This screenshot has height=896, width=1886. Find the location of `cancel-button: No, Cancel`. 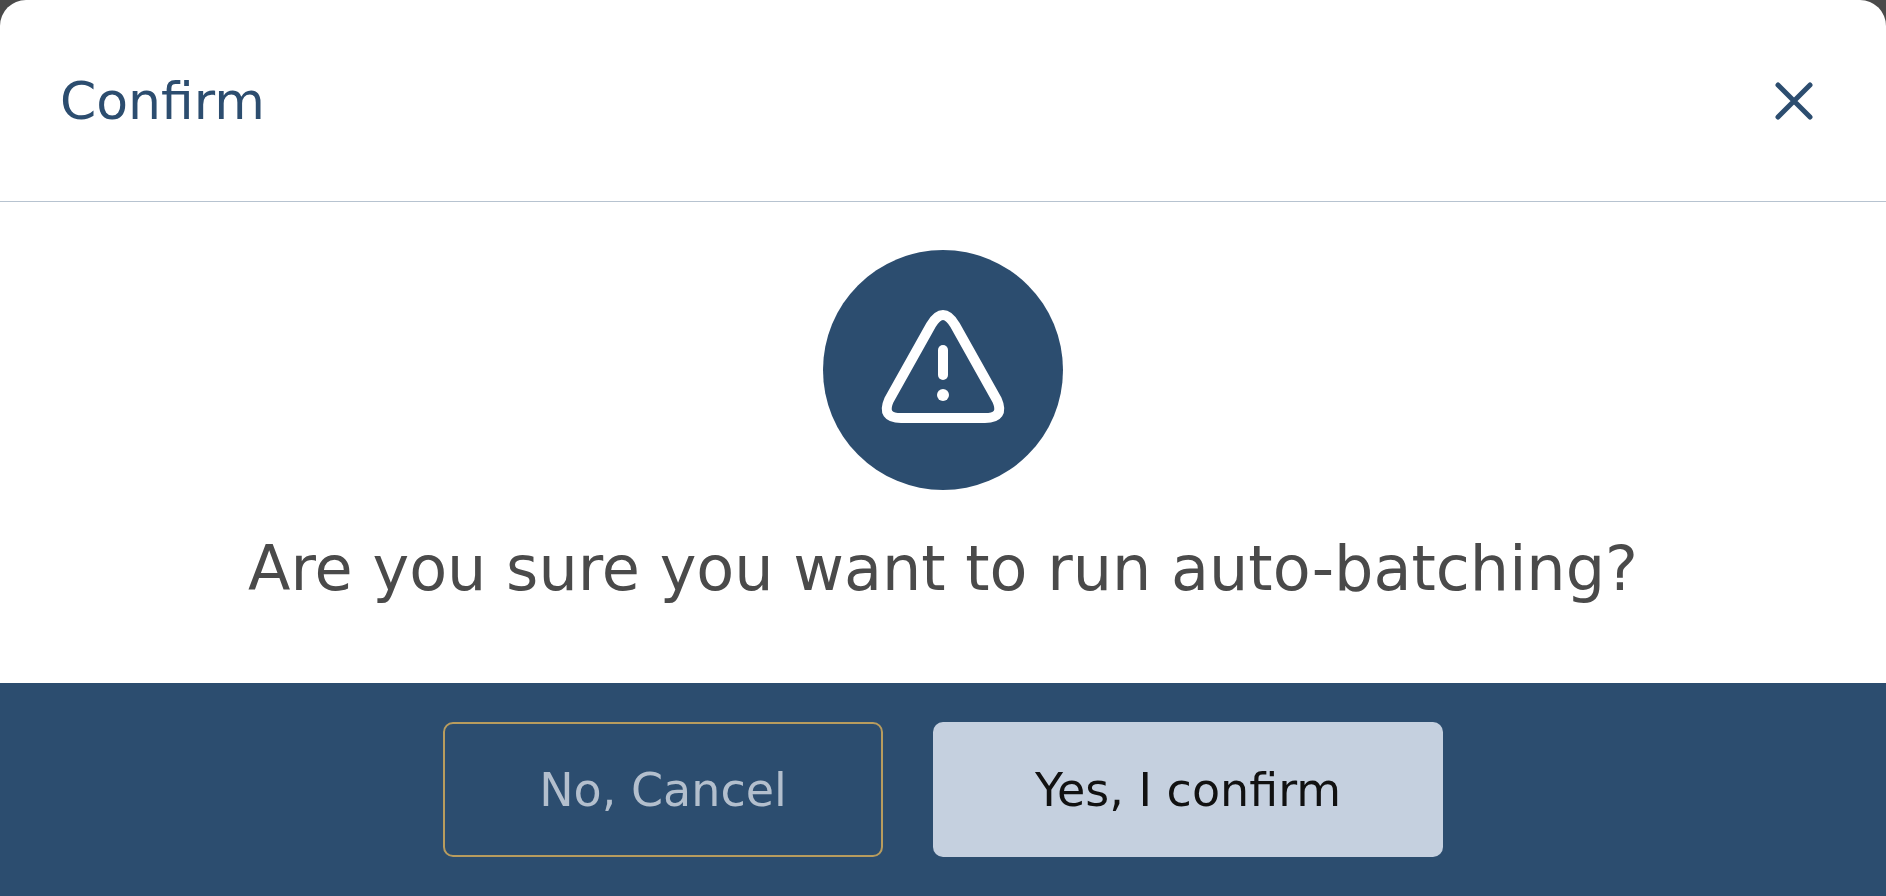

cancel-button: No, Cancel is located at coordinates (663, 789).